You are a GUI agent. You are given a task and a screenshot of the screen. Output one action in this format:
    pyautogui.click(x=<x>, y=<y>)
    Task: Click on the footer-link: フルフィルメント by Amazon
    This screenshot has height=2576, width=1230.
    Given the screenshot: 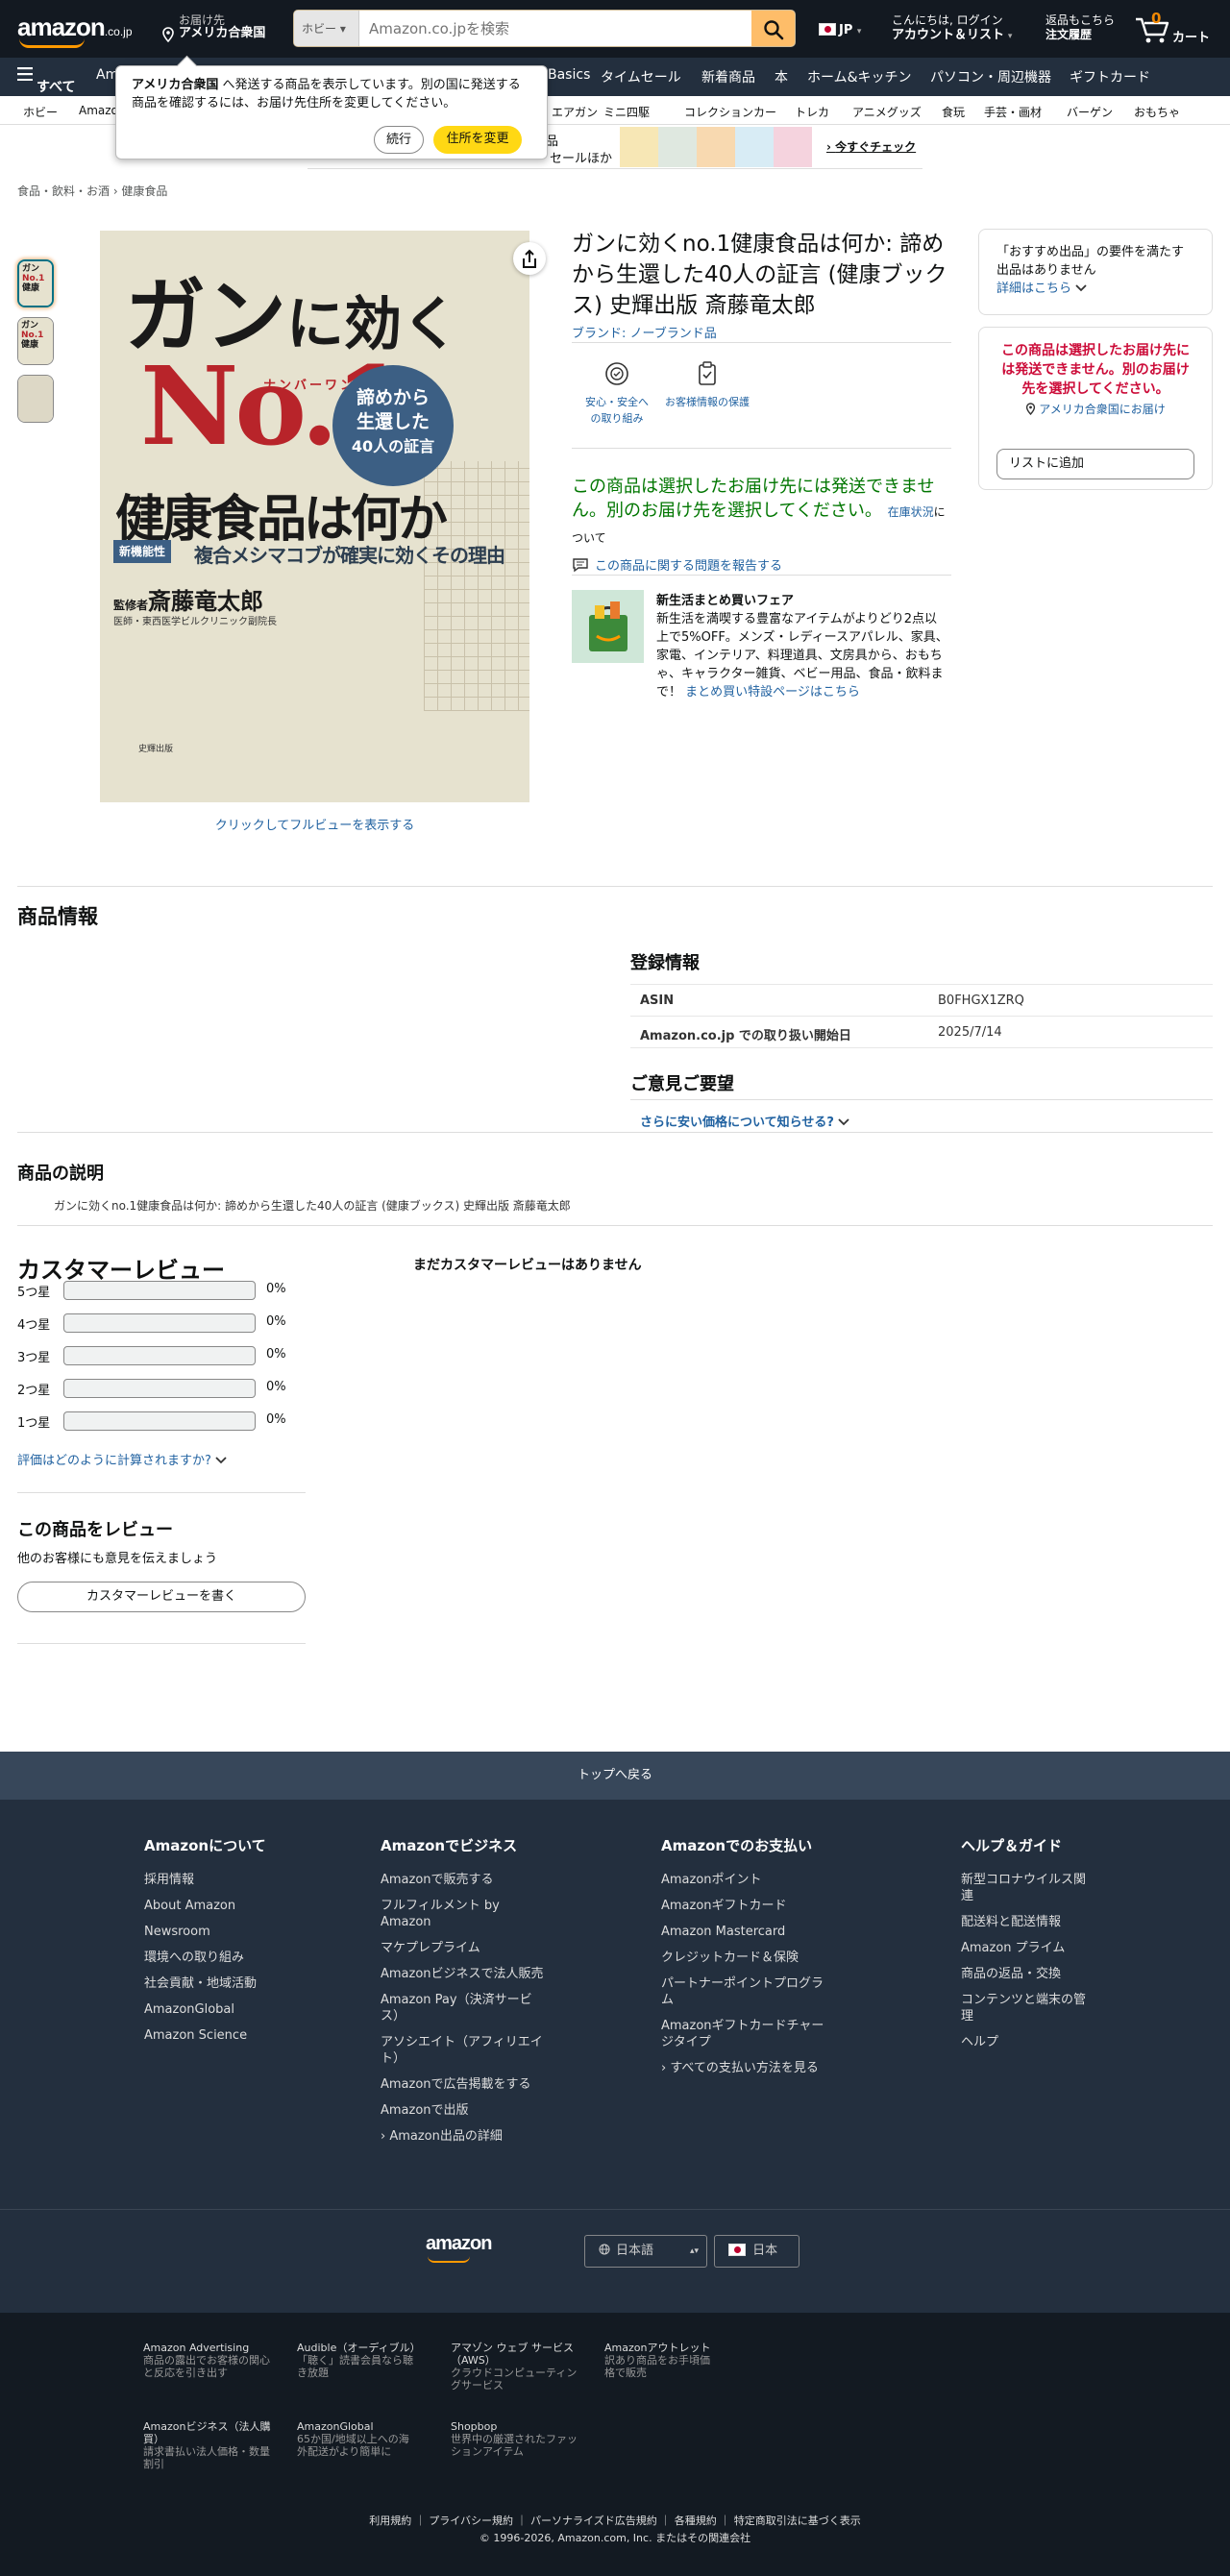 What is the action you would take?
    pyautogui.click(x=463, y=1914)
    